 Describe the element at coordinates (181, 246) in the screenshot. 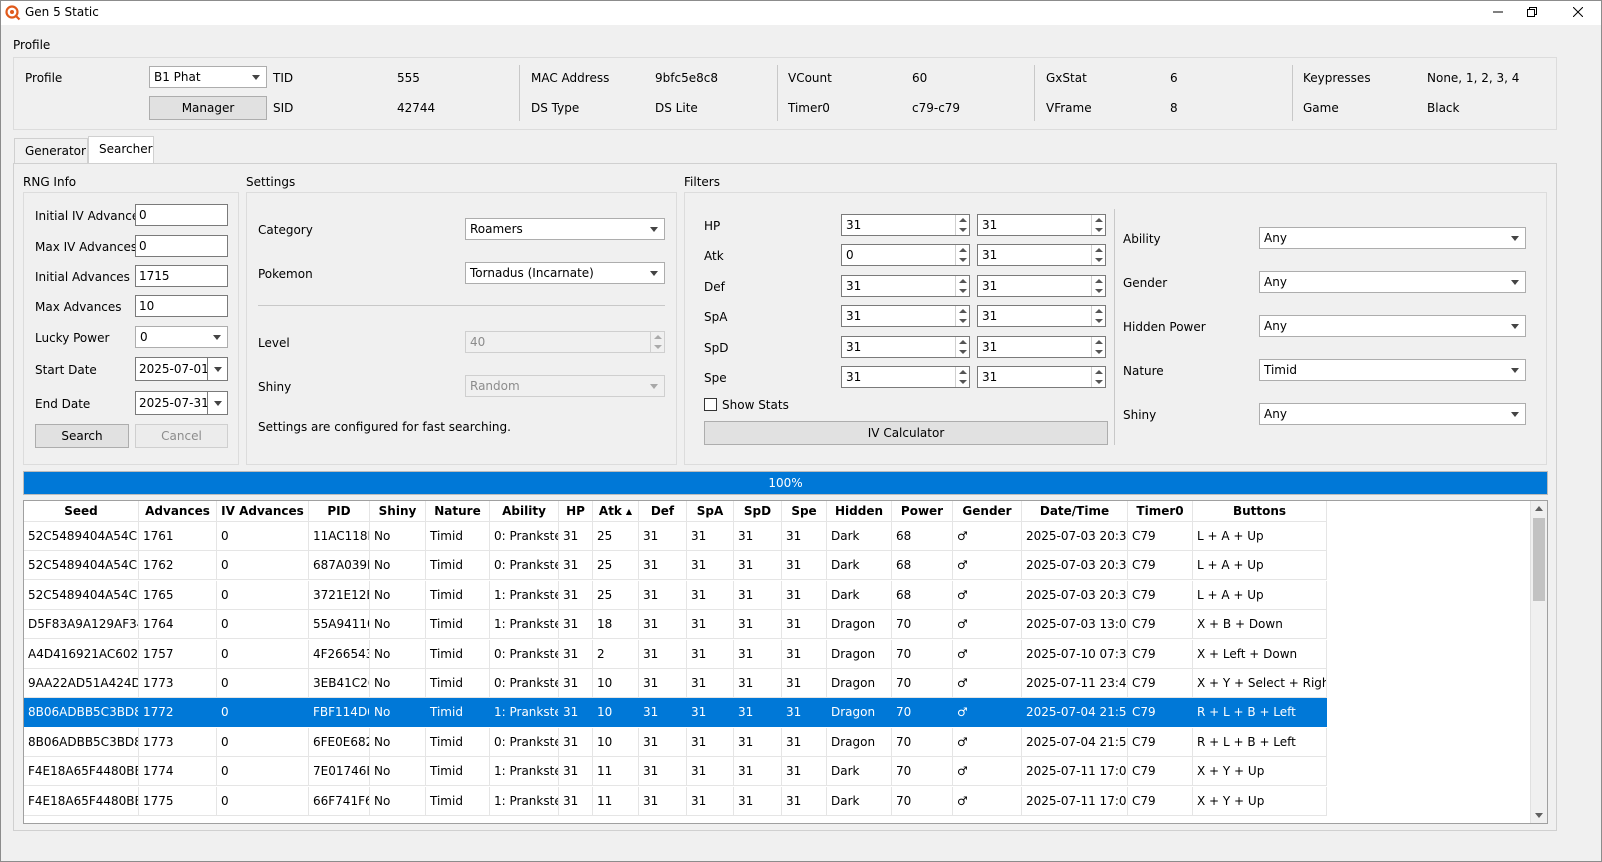

I see `max-iv-advances-input: 0` at that location.